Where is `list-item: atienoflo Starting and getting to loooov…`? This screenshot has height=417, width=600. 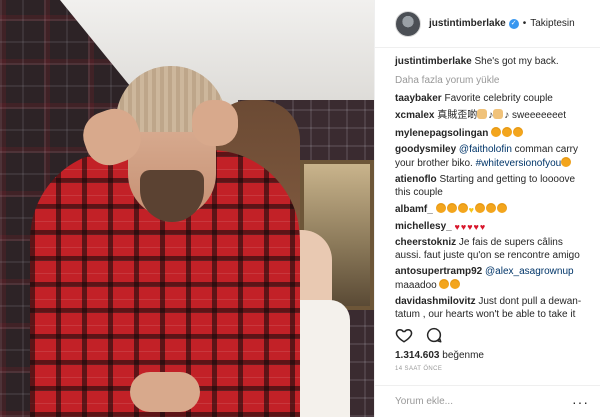
list-item: atienoflo Starting and getting to loooov… is located at coordinates (493, 186).